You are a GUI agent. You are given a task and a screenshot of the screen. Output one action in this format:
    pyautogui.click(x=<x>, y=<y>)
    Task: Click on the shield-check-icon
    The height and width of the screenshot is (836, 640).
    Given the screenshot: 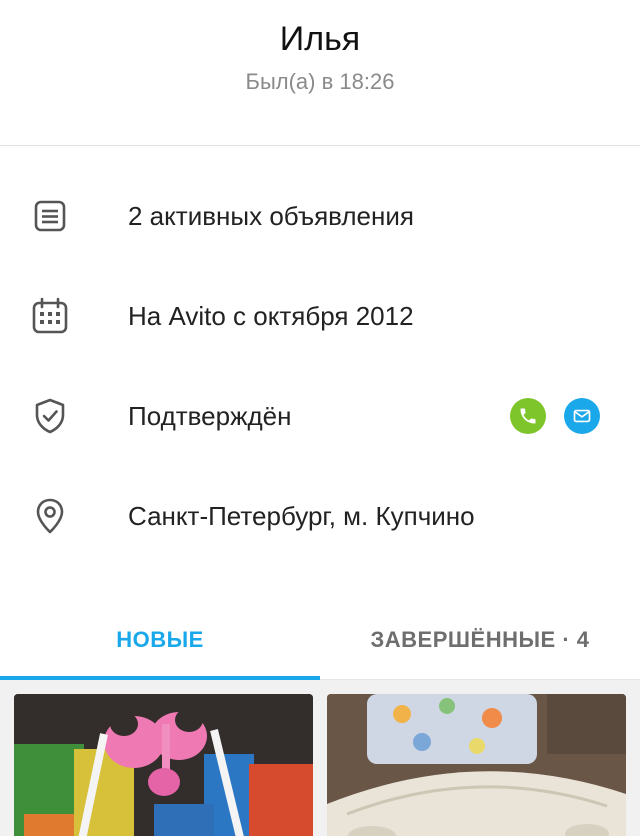 What is the action you would take?
    pyautogui.click(x=50, y=416)
    